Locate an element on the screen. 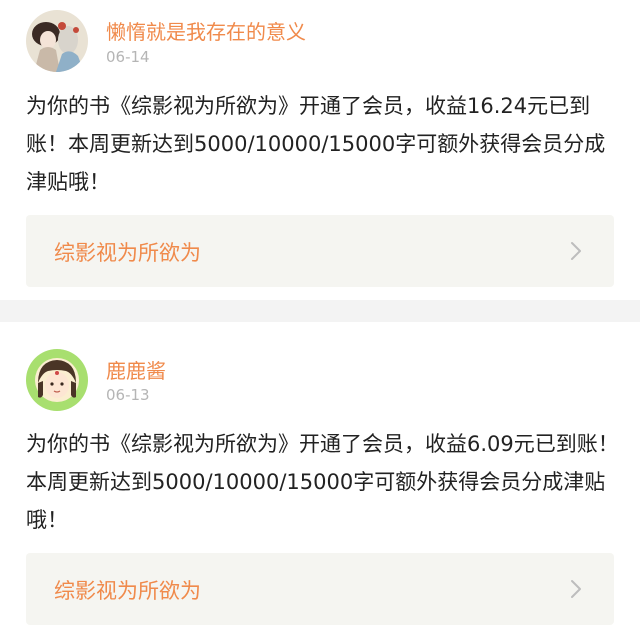  anime-character-avatar-icon is located at coordinates (57, 41).